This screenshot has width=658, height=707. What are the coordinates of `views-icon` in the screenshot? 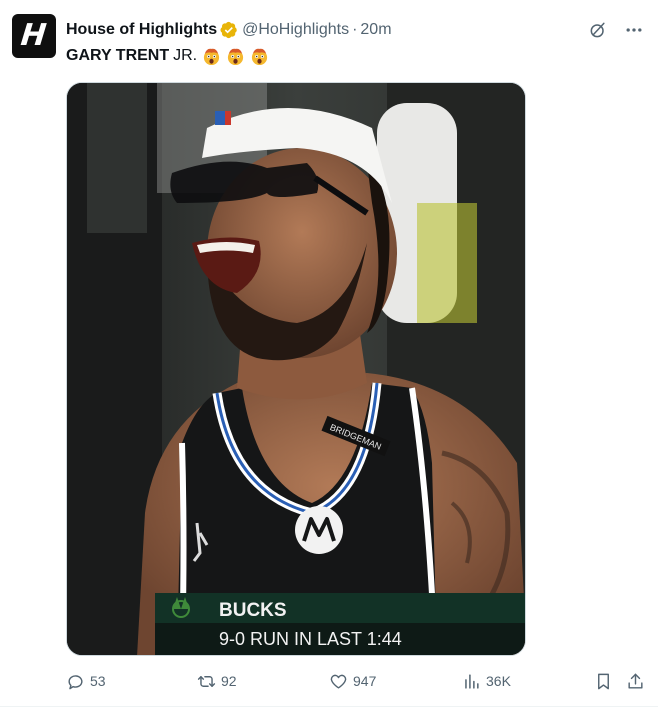 It's located at (472, 681).